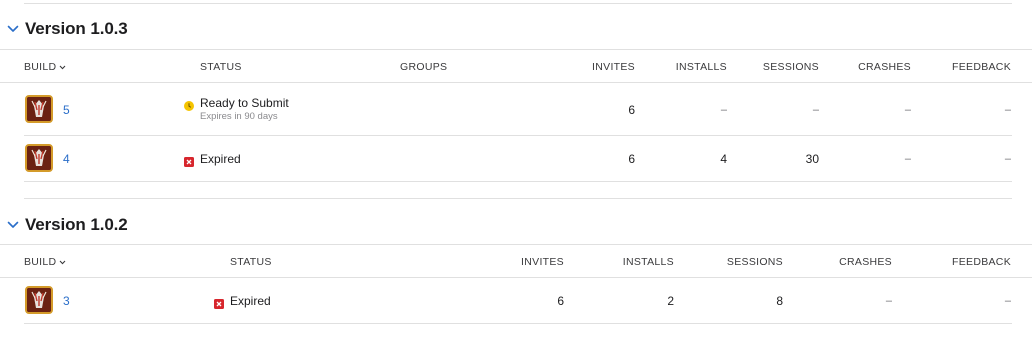 This screenshot has width=1032, height=340. Describe the element at coordinates (244, 103) in the screenshot. I see `status-text: Ready to Submit` at that location.